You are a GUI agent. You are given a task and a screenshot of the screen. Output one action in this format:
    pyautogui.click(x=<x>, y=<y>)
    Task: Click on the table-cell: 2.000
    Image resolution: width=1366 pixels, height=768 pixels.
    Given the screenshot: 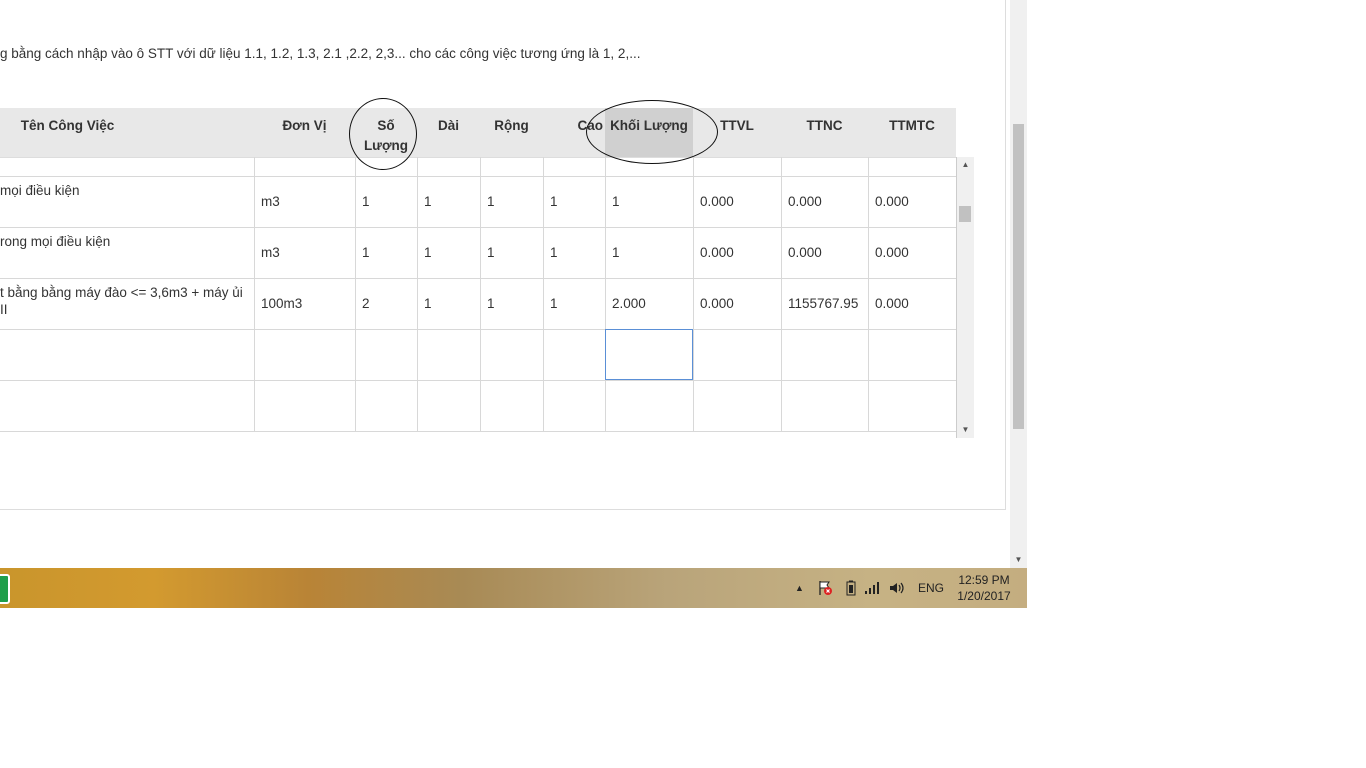 What is the action you would take?
    pyautogui.click(x=649, y=303)
    